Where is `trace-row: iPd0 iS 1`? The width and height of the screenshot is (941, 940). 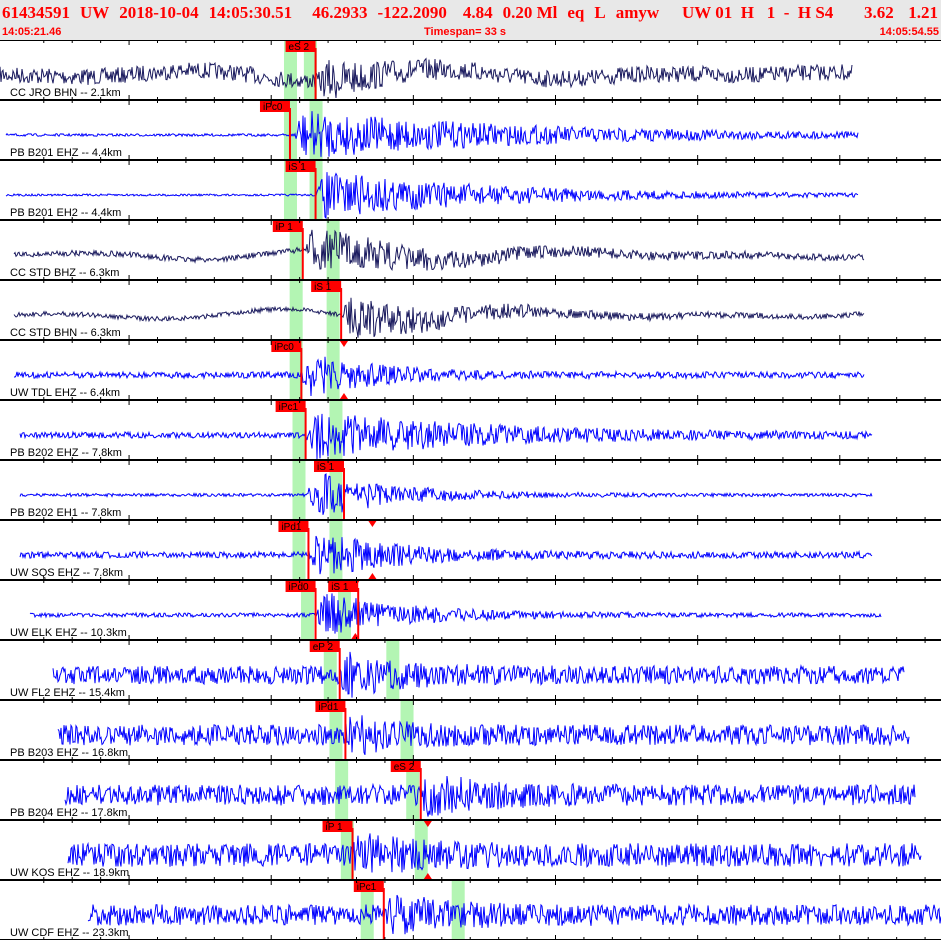
trace-row: iPd0 iS 1 is located at coordinates (455, 610).